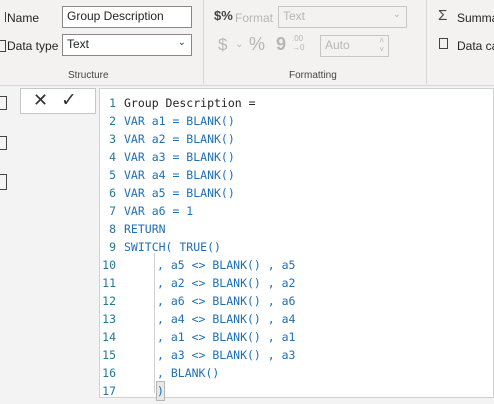  Describe the element at coordinates (226, 283) in the screenshot. I see `code-text: , a2 <> BLANK() , a2` at that location.